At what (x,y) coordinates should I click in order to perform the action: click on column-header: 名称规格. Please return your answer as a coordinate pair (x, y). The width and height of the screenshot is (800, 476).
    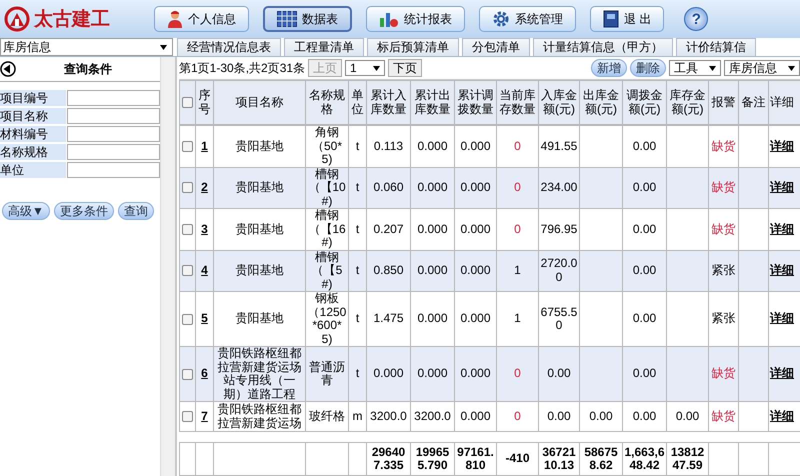
    Looking at the image, I should click on (327, 102).